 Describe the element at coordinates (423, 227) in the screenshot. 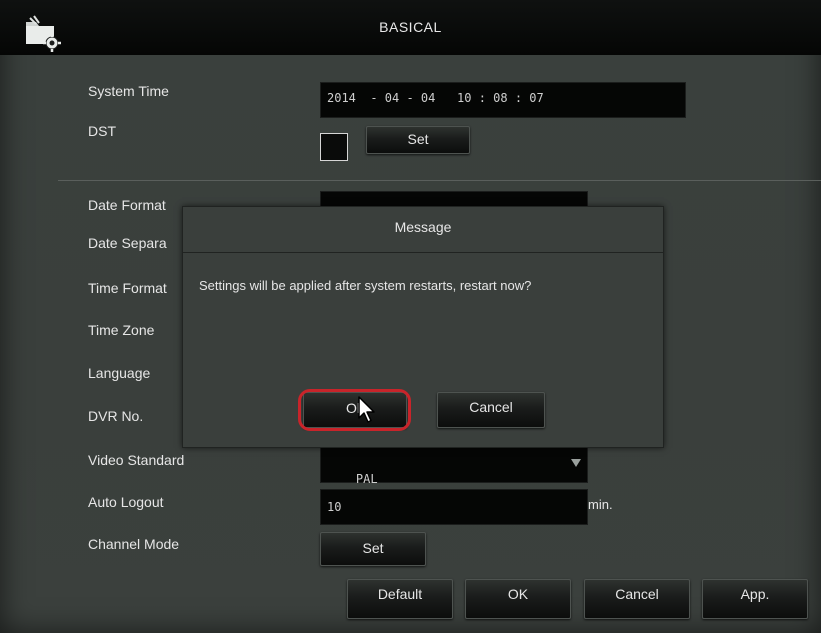

I see `dialog-title: Message` at that location.